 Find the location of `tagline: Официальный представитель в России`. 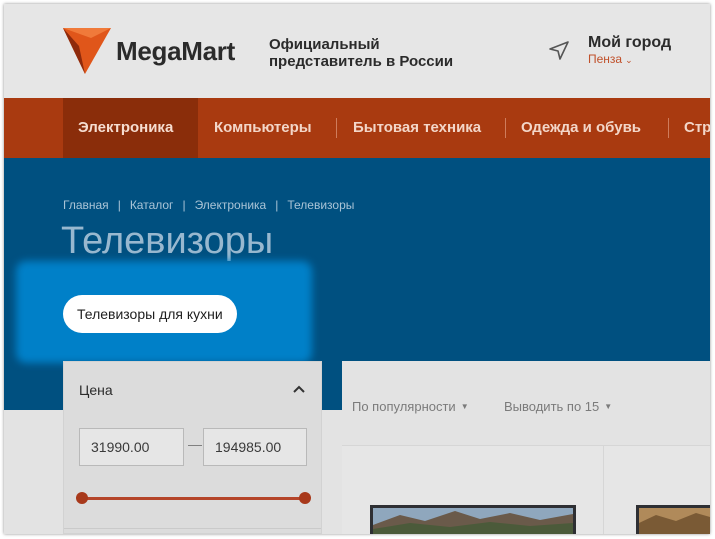

tagline: Официальный представитель в России is located at coordinates (361, 53).